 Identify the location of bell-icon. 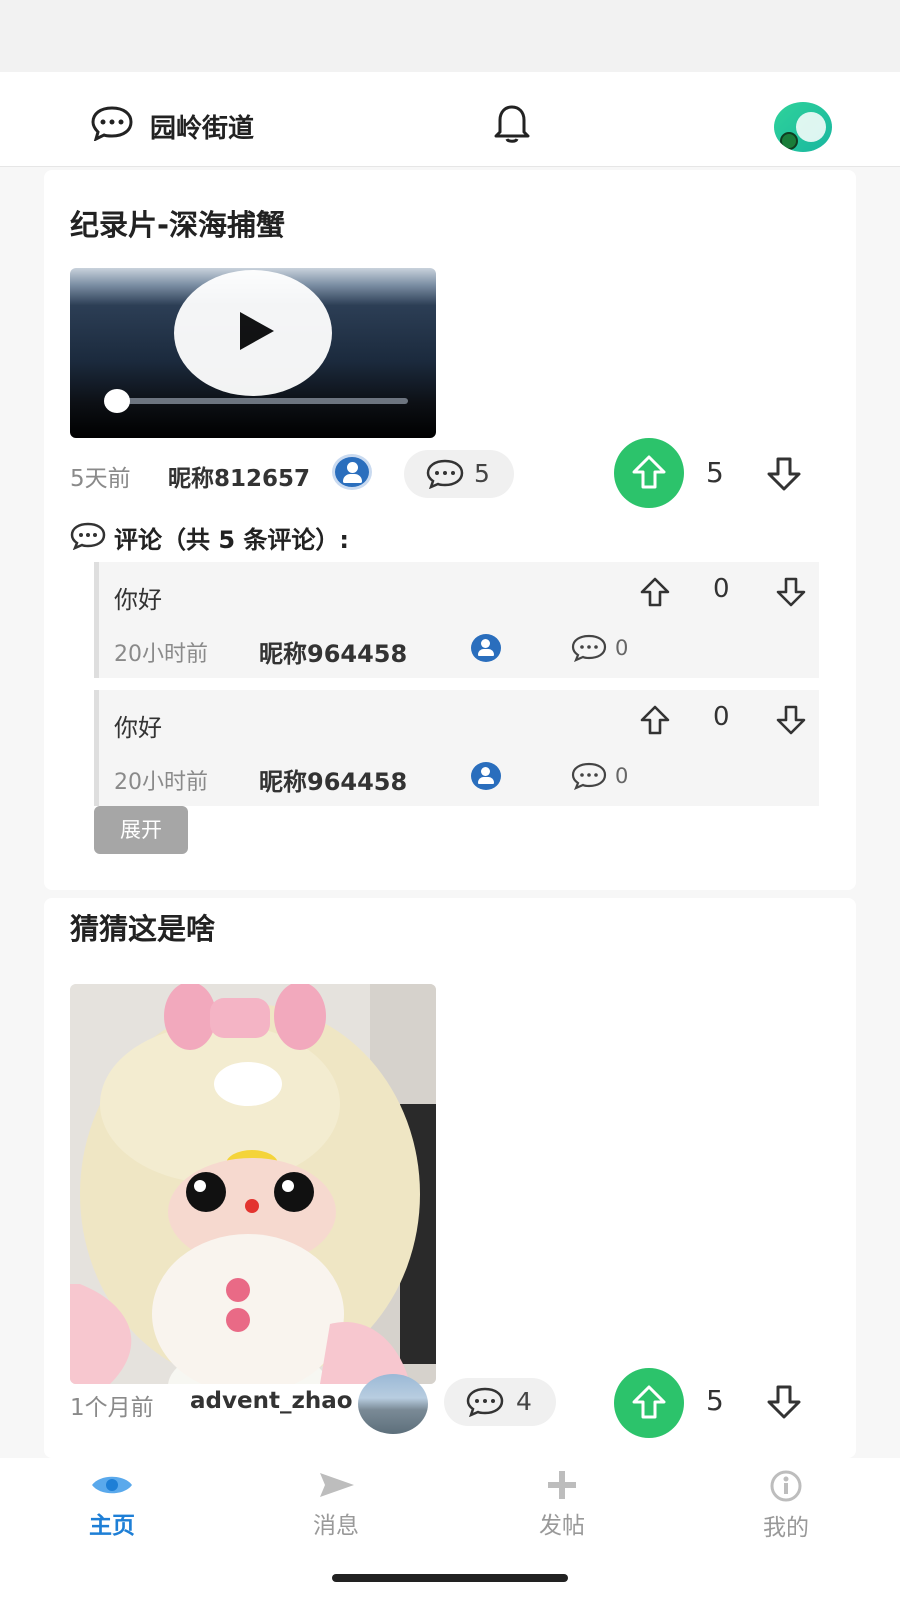
(512, 123).